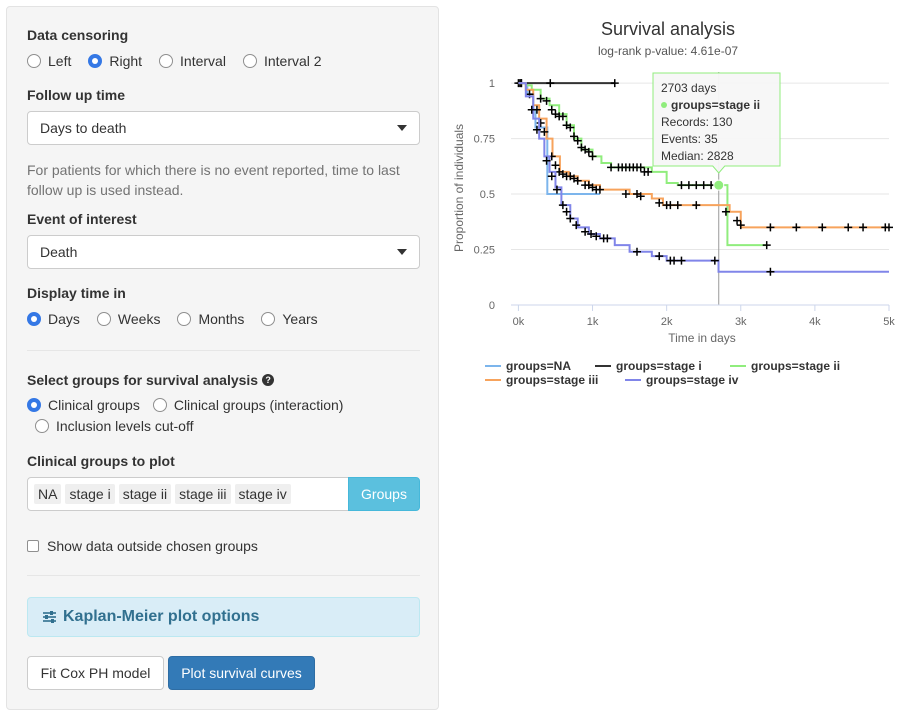 Image resolution: width=901 pixels, height=714 pixels. Describe the element at coordinates (145, 494) in the screenshot. I see `group-tag: stage ii` at that location.